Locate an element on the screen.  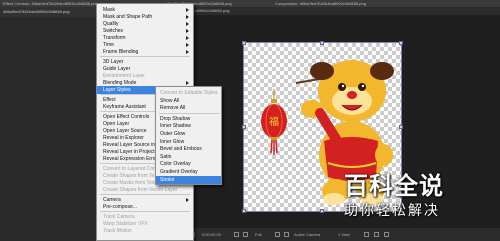
menu-item-frame-blending: Frame Blending is located at coordinates (145, 52).